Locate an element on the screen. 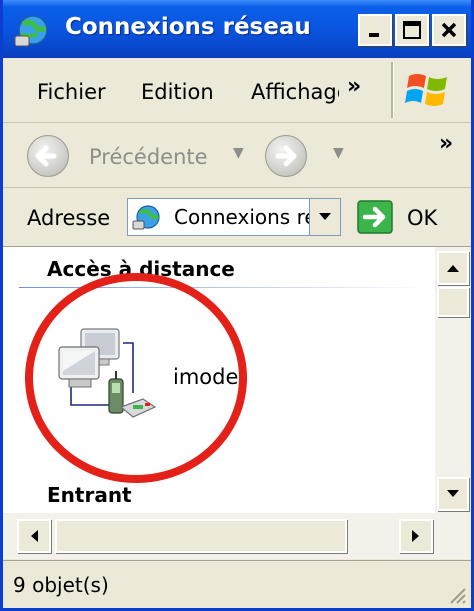 Image resolution: width=474 pixels, height=611 pixels. maximize-icon is located at coordinates (412, 30).